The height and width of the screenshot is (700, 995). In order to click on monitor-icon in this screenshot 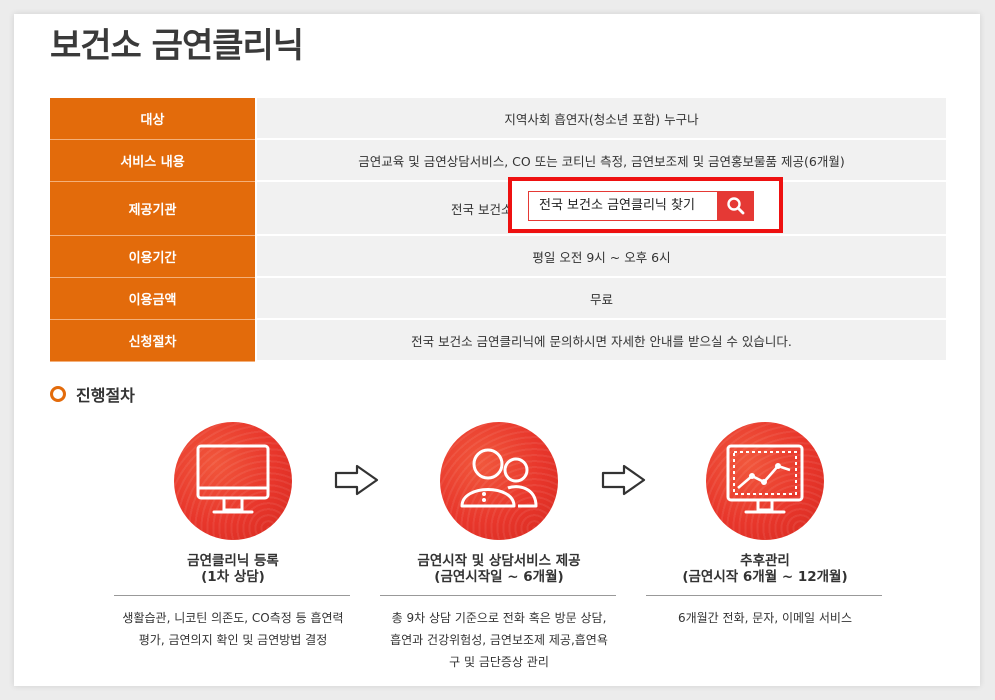, I will do `click(233, 479)`.